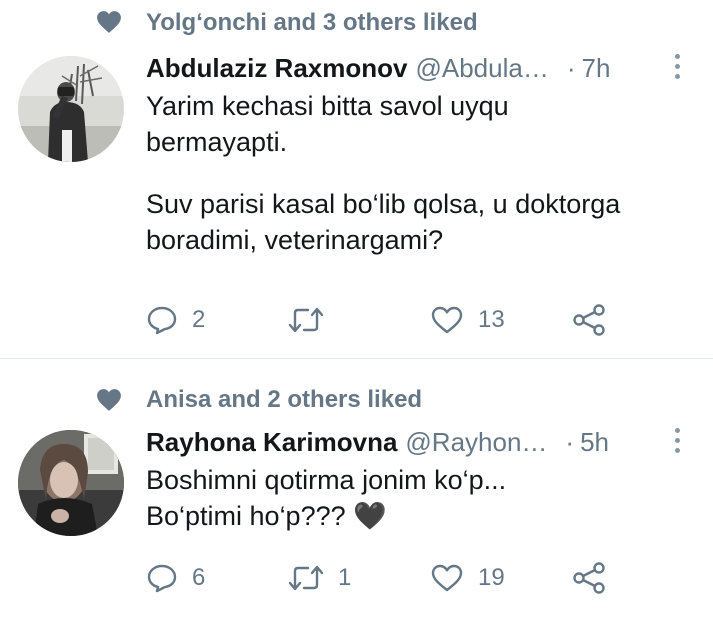  What do you see at coordinates (381, 320) in the screenshot?
I see `tweet-actions: 2 13` at bounding box center [381, 320].